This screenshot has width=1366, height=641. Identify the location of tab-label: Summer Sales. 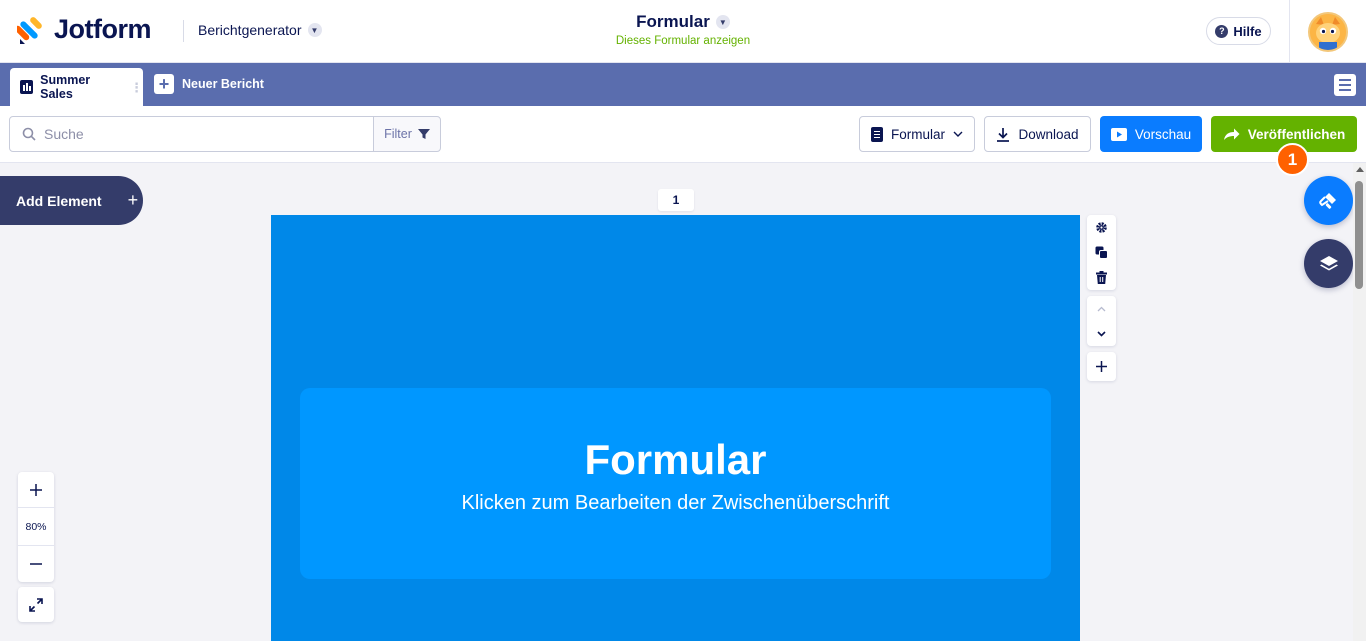
(65, 87).